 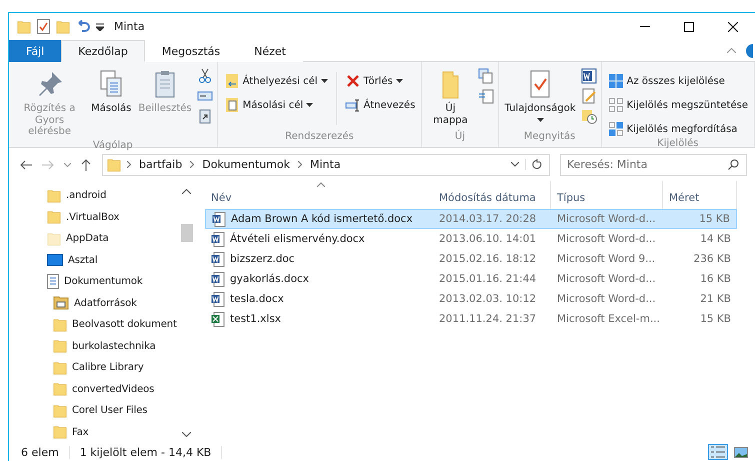 I want to click on address-bar: bartfaib Dokumentumok Minta, so click(x=326, y=165).